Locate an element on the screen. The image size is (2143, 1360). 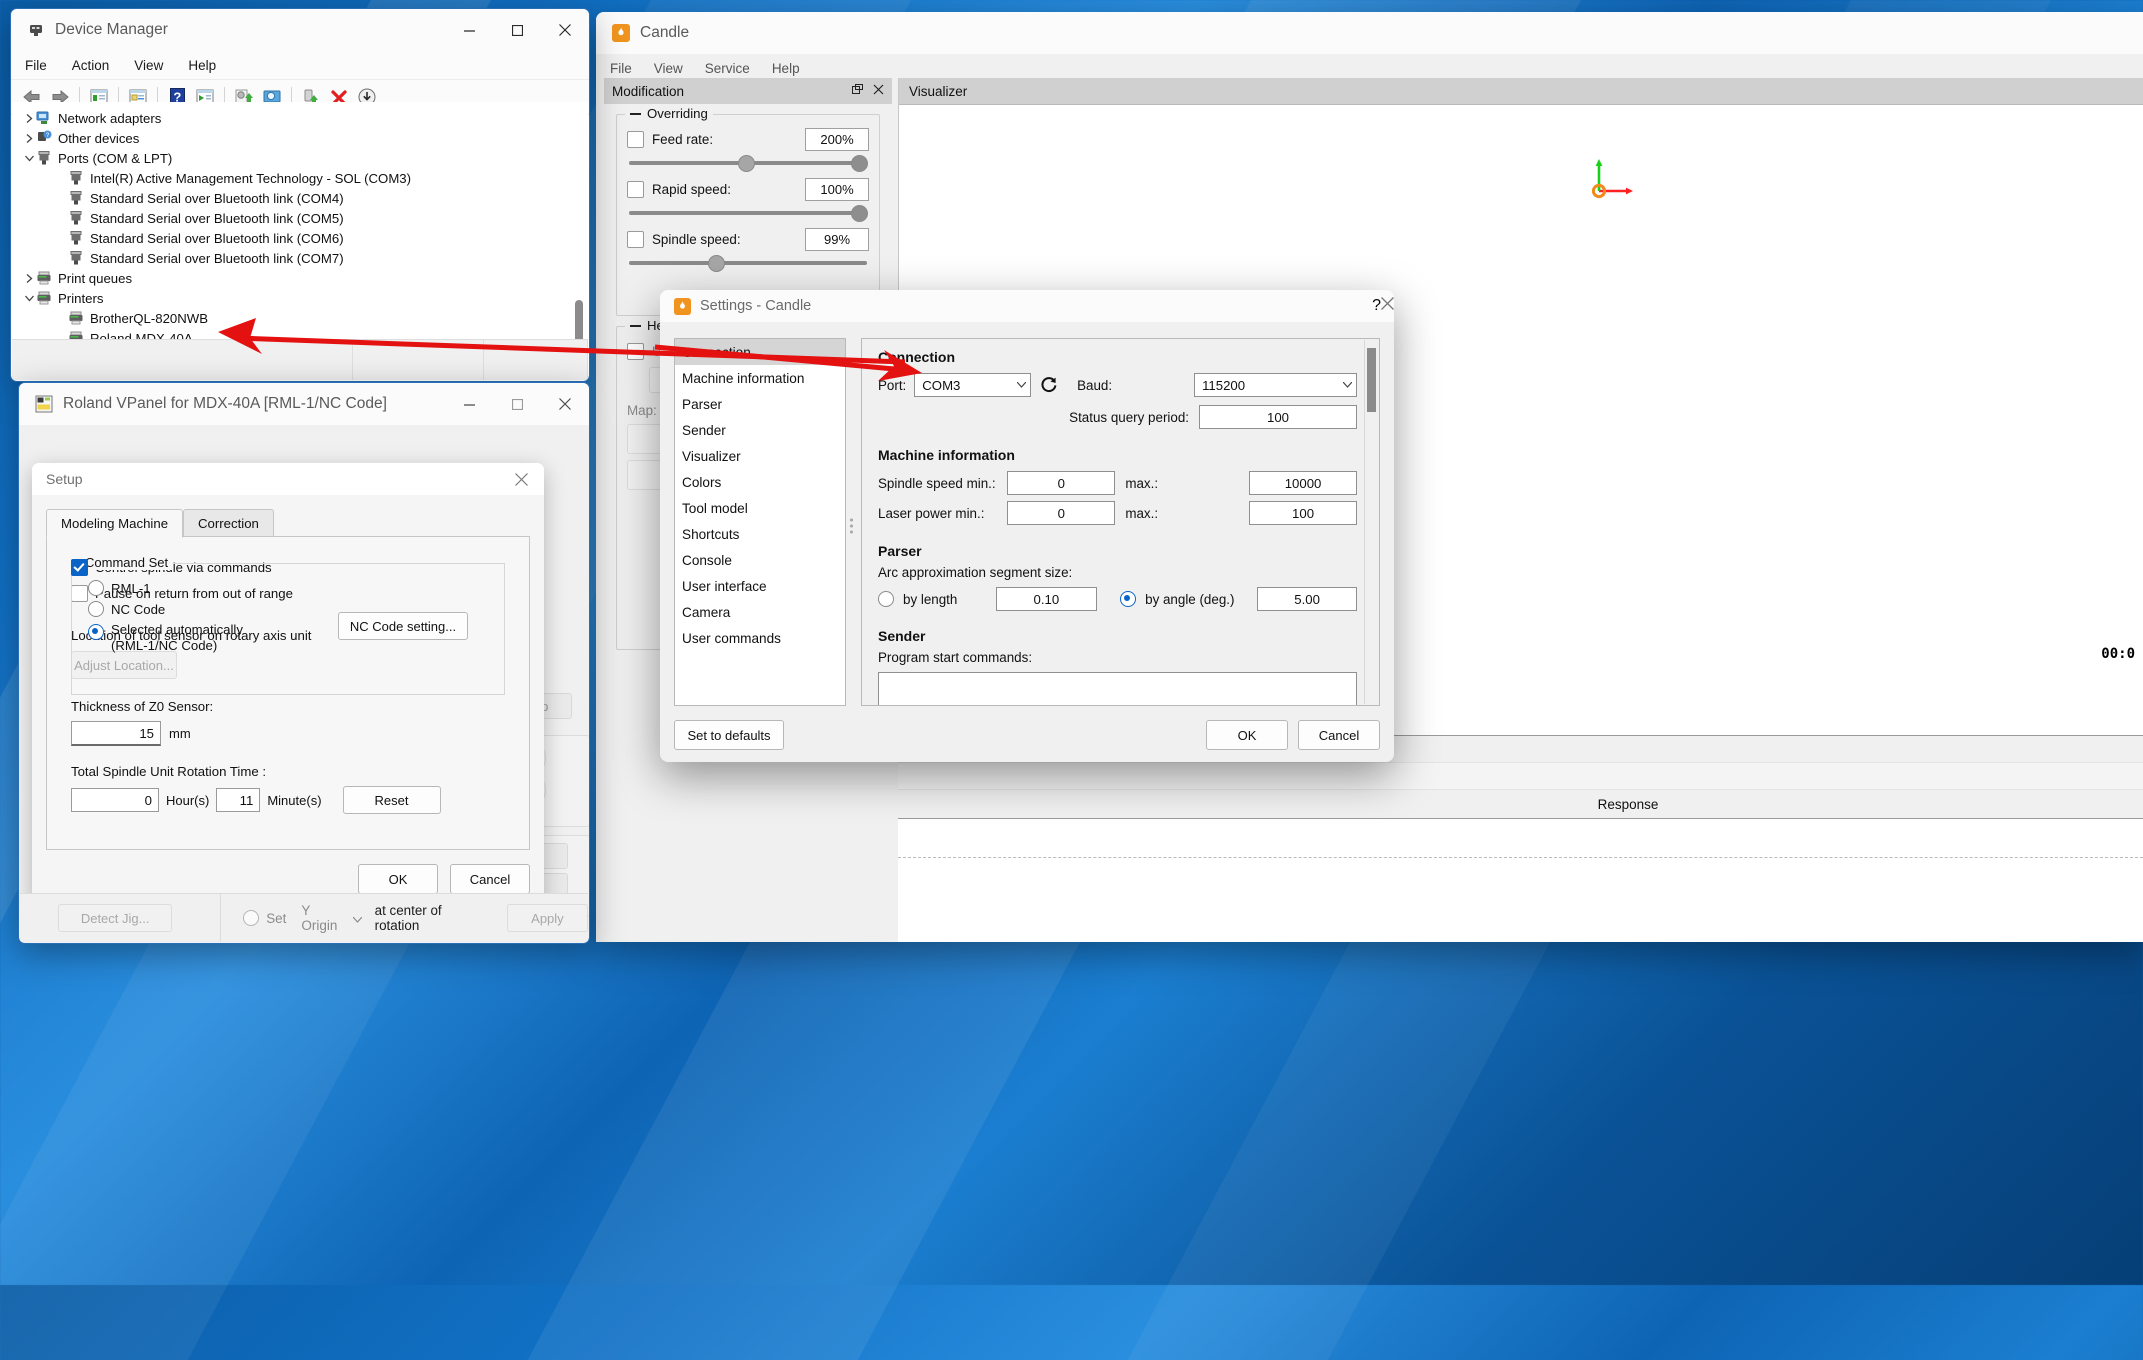
menu-action: Action is located at coordinates (91, 65).